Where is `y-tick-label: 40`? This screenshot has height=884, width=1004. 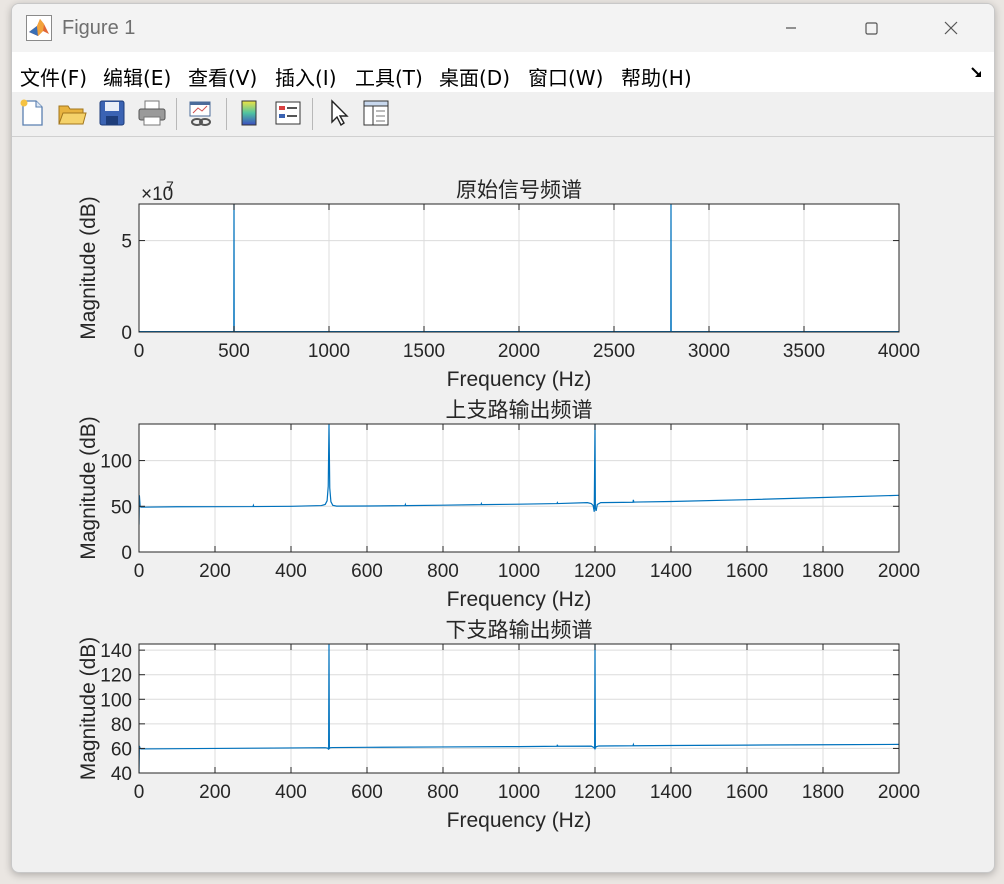 y-tick-label: 40 is located at coordinates (121, 774).